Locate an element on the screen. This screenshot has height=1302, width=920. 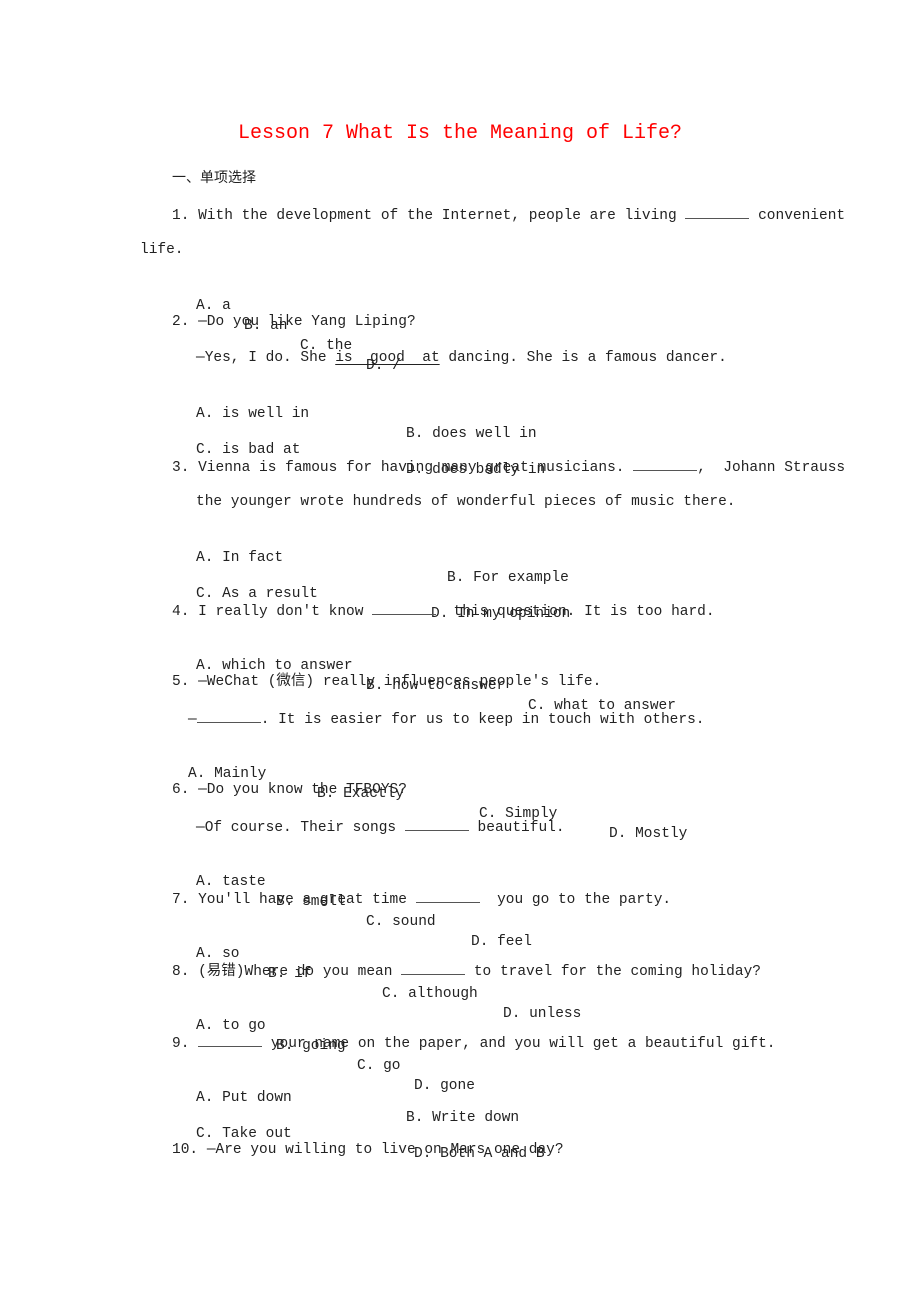
question-text: you go to the party. is located at coordinates (584, 900).